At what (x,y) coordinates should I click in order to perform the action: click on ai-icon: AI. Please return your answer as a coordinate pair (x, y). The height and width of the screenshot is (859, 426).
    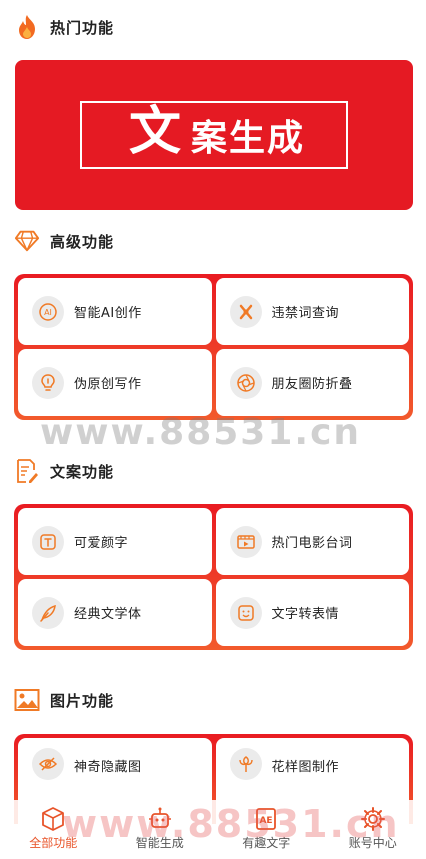
    Looking at the image, I should click on (48, 311).